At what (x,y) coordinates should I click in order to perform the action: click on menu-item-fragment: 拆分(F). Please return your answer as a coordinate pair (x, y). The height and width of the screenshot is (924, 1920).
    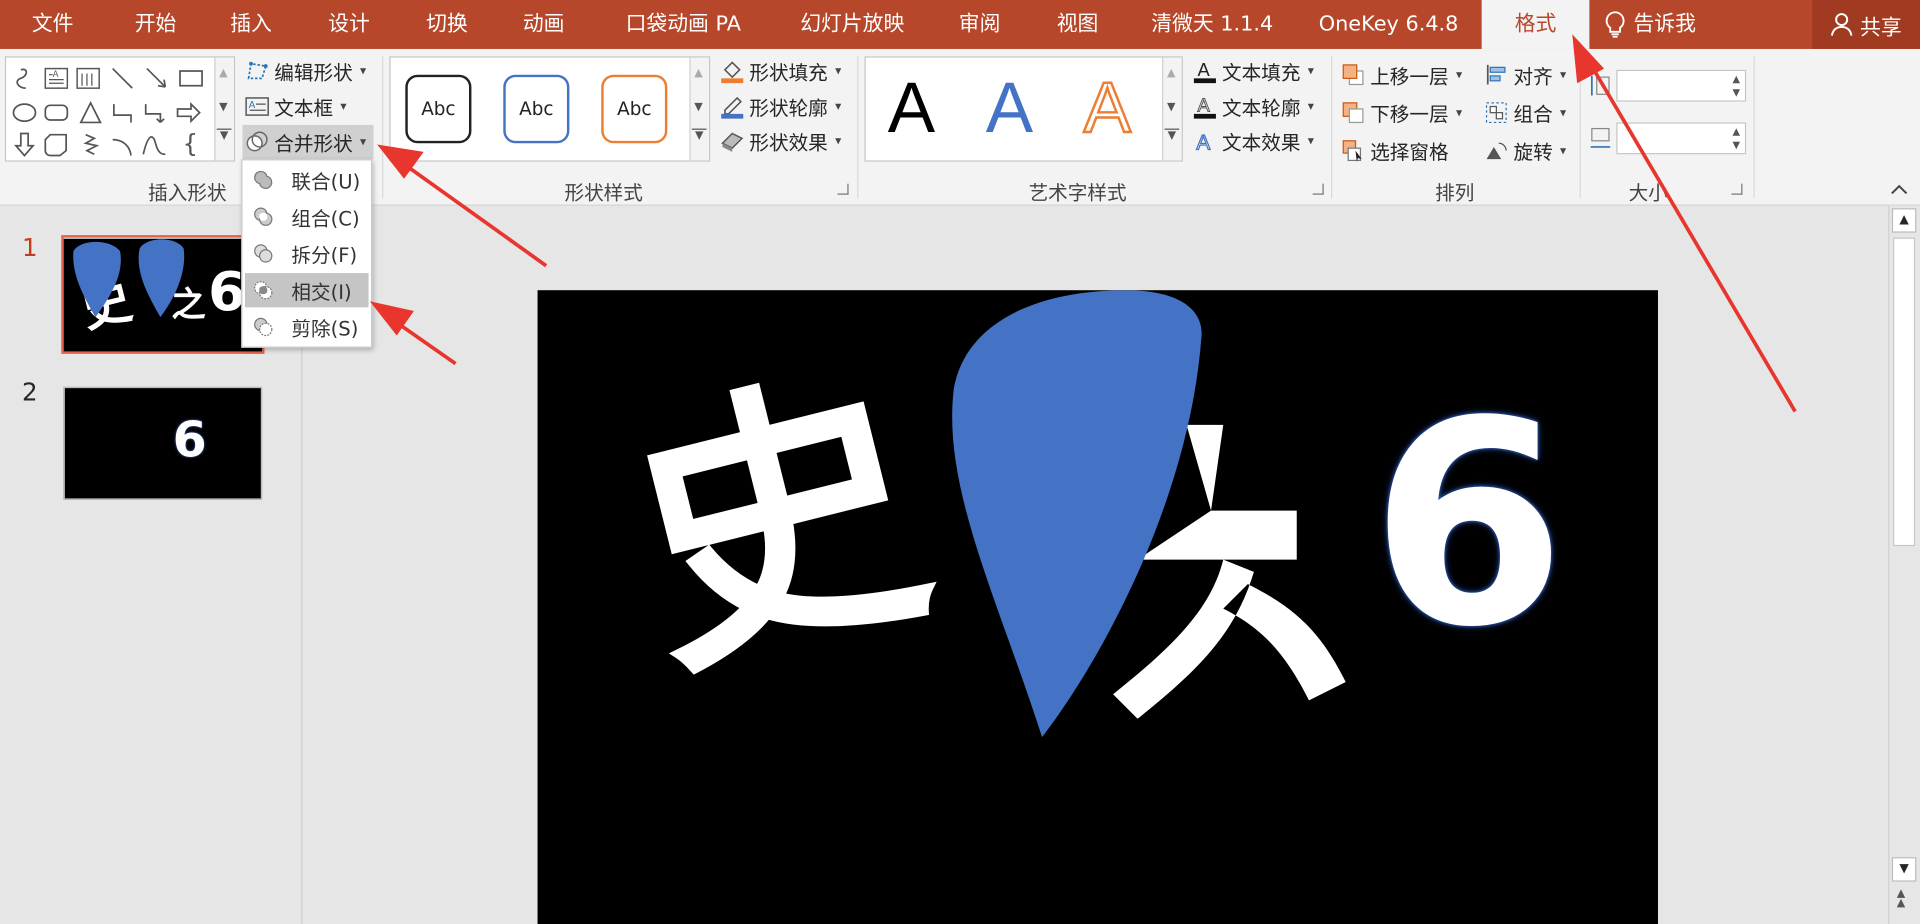
    Looking at the image, I should click on (307, 253).